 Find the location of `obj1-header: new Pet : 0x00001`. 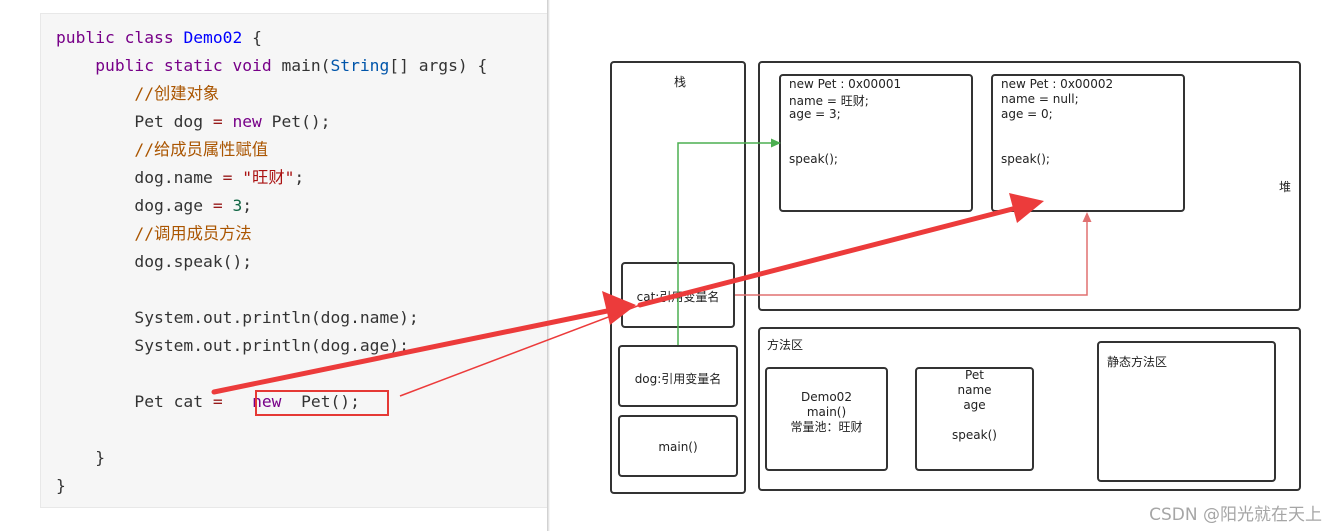

obj1-header: new Pet : 0x00001 is located at coordinates (845, 84).